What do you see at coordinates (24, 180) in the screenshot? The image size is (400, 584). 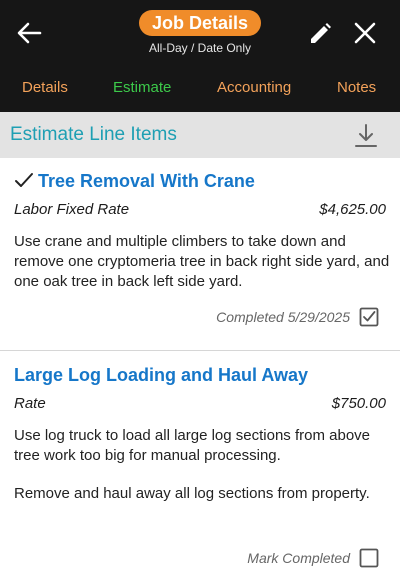 I see `checkmark-icon` at bounding box center [24, 180].